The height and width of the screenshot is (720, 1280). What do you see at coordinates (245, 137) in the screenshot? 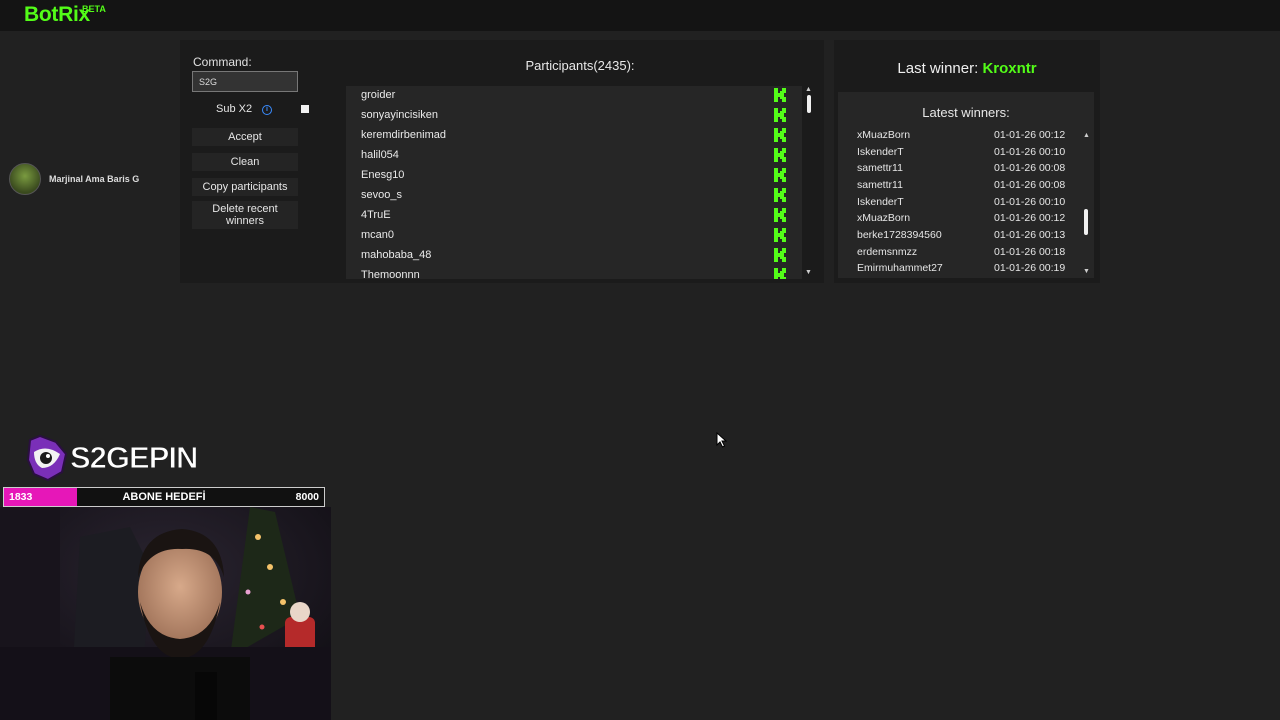
I see `accept-button: Accept` at bounding box center [245, 137].